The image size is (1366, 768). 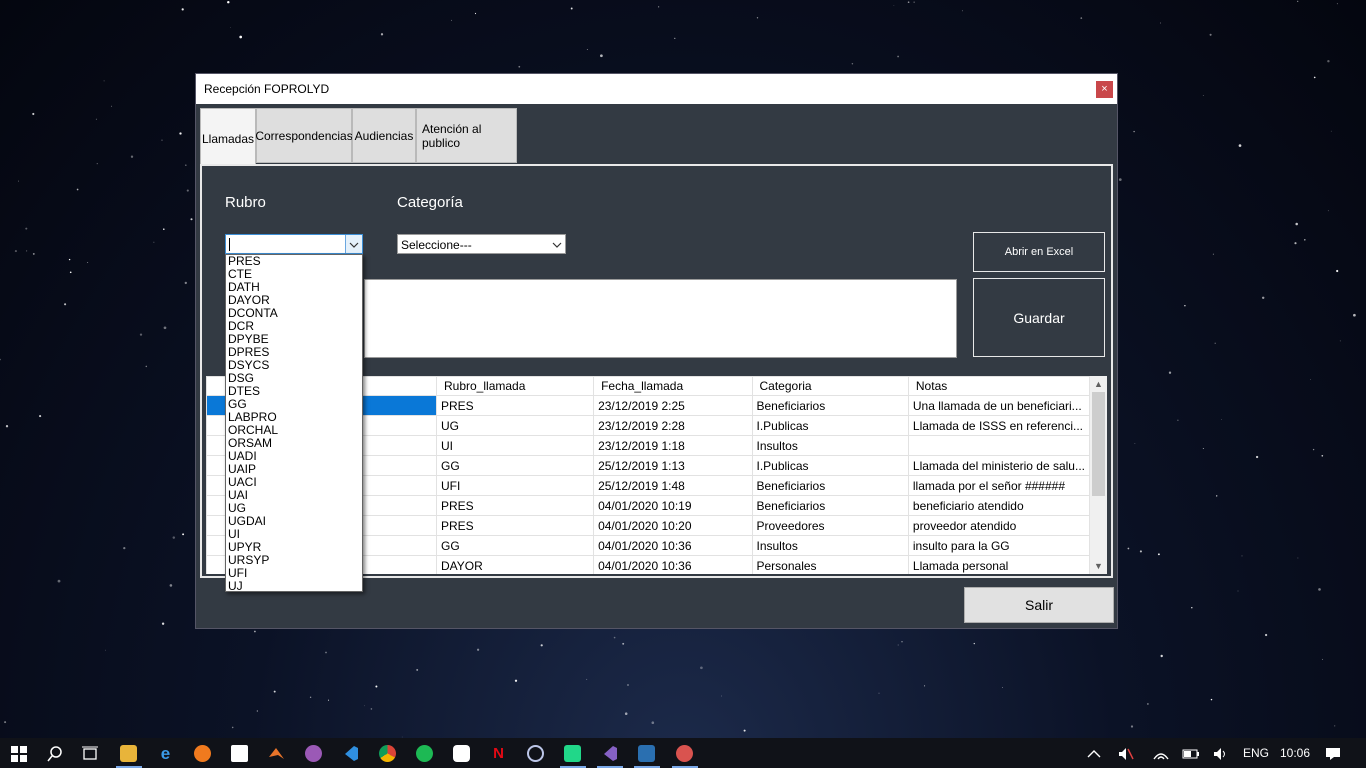 I want to click on scroll-down-icon: ▼, so click(x=1098, y=566).